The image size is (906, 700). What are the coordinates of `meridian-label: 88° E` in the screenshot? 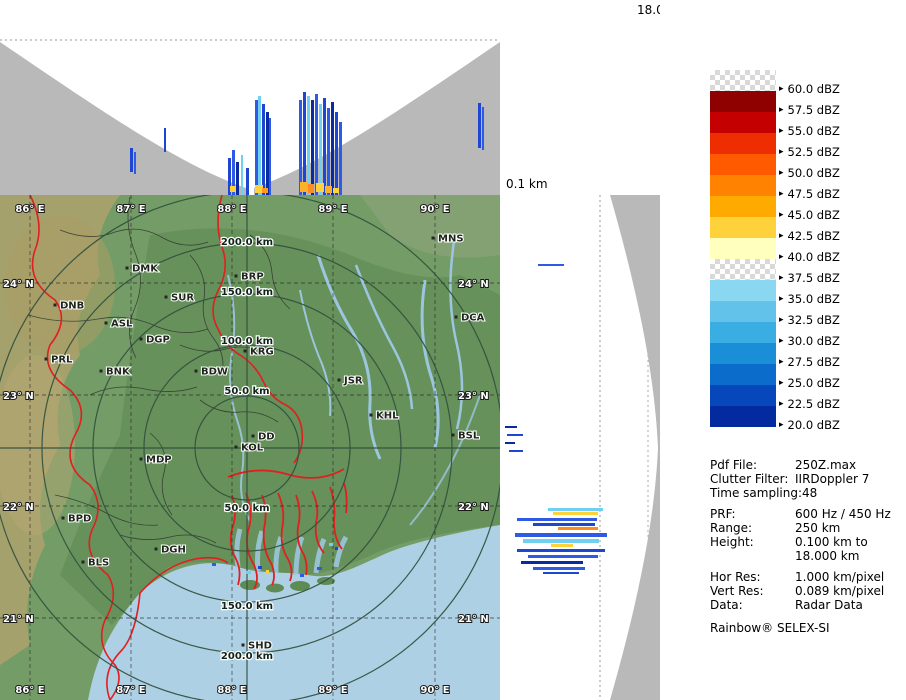 It's located at (231, 209).